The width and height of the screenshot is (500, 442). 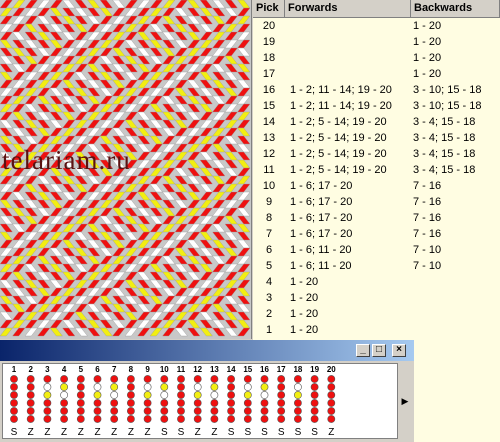 I want to click on table-row: 7 1 - 6; 17 - 20 7 - 16, so click(x=376, y=234).